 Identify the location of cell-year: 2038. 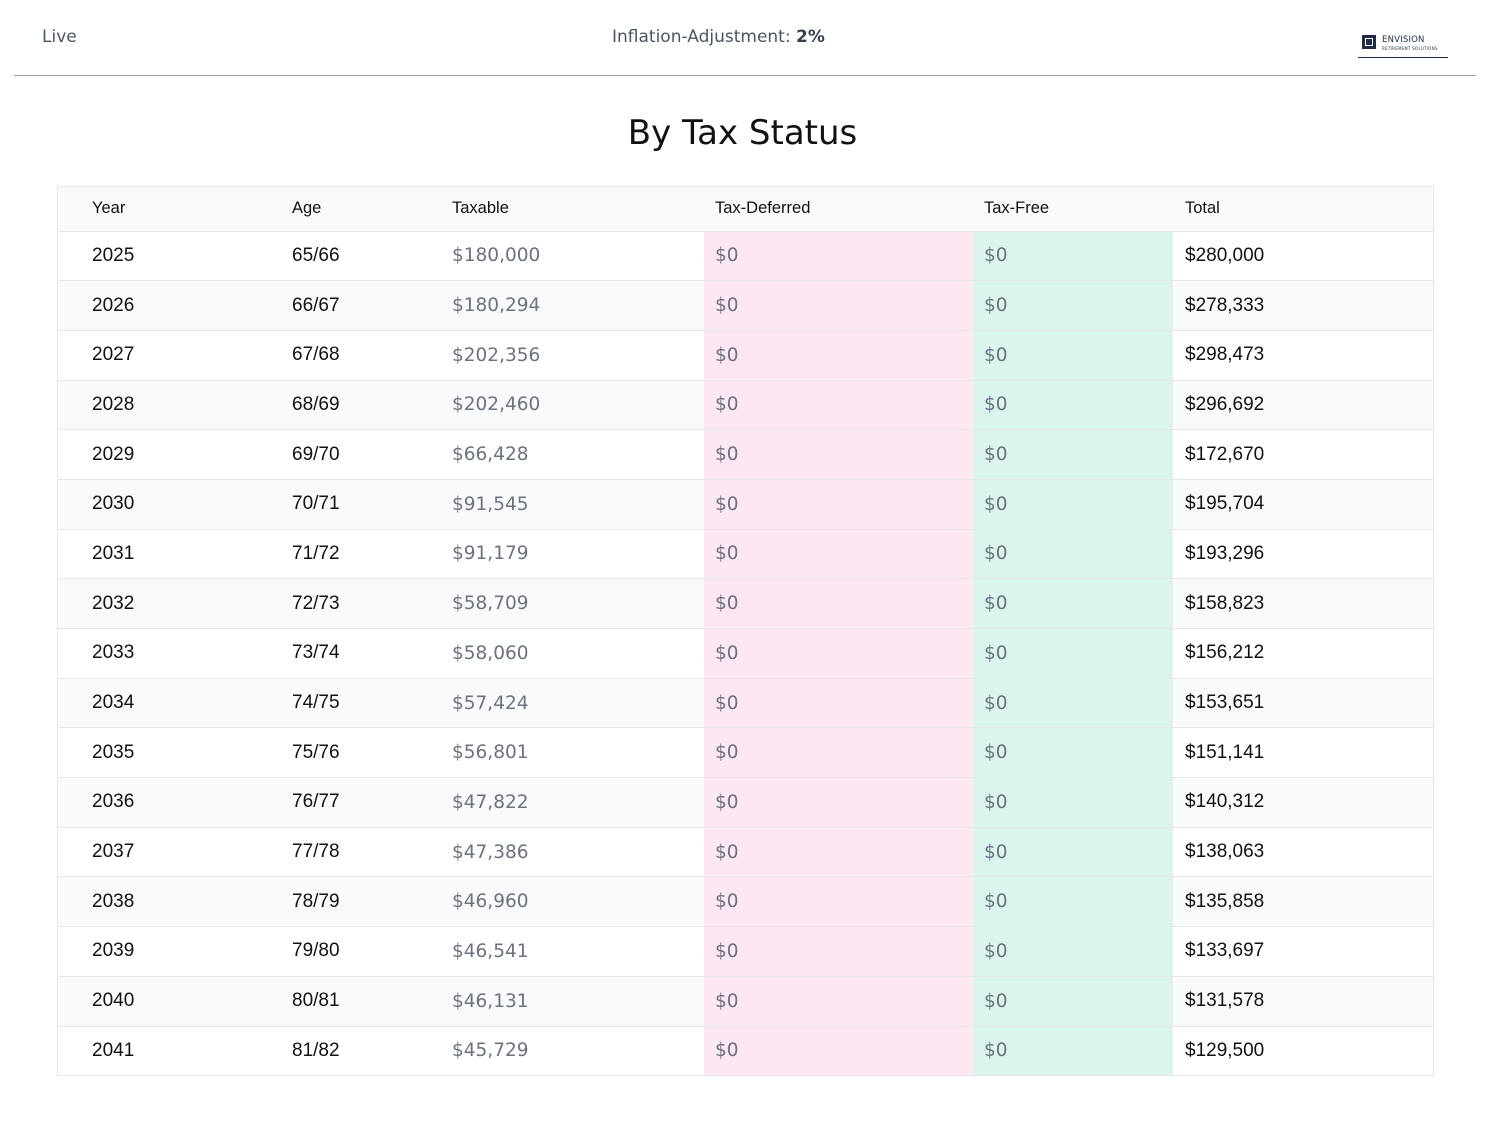
(172, 902).